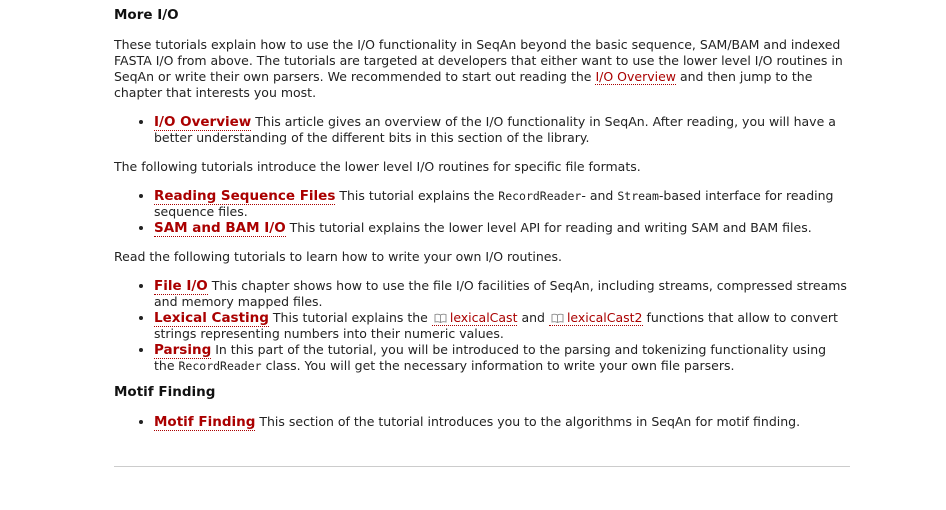 This screenshot has width=946, height=510. I want to click on sam-bam-io-link: SAM and BAM I/O, so click(220, 228).